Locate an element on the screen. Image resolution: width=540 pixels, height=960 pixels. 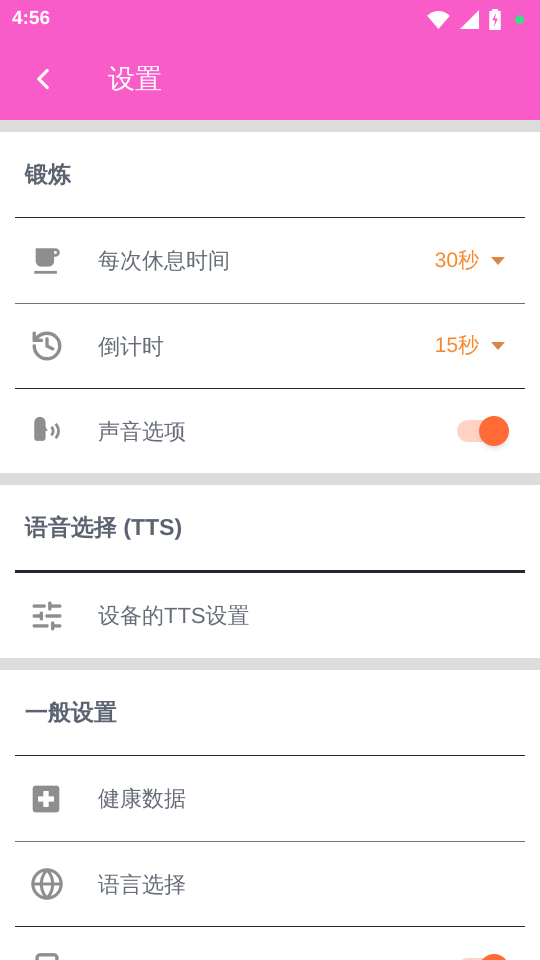
toolbar-title: 设置 is located at coordinates (135, 79).